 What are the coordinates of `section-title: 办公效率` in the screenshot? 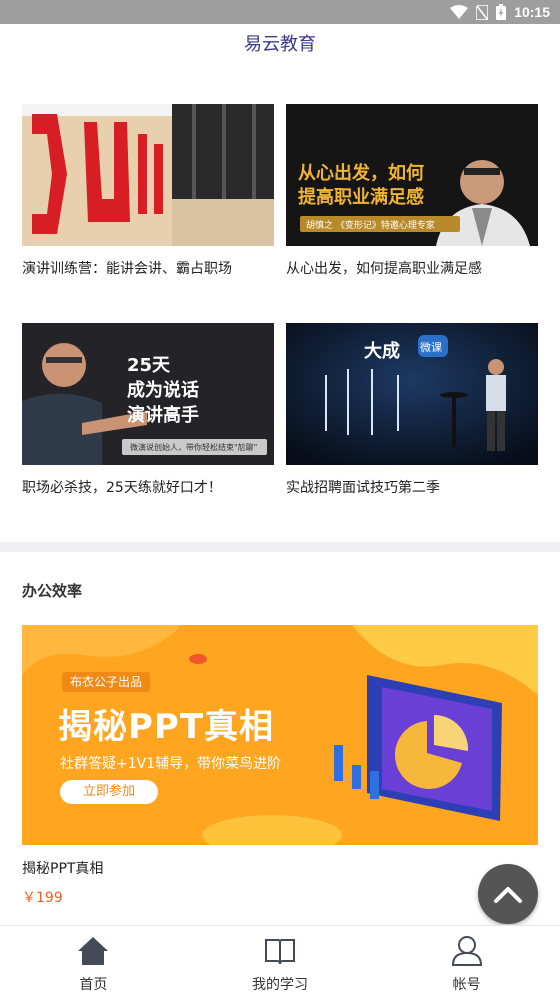 It's located at (52, 591).